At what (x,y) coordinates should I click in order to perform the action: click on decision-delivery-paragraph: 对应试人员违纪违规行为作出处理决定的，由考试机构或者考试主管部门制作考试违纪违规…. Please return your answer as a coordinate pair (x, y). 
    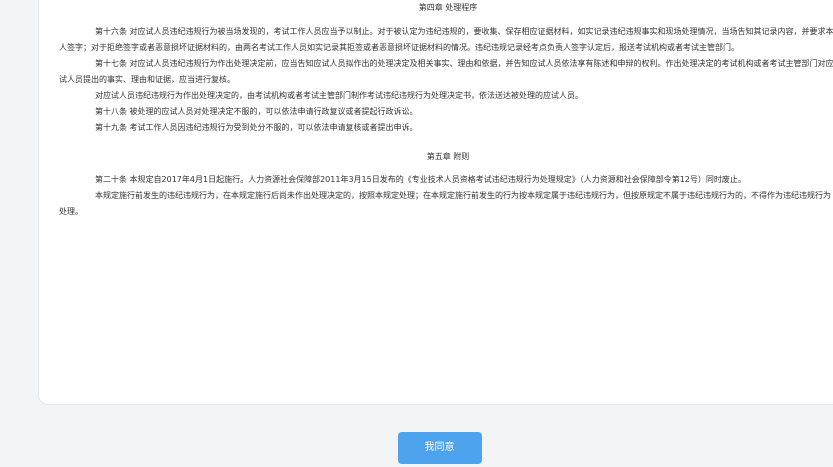
    Looking at the image, I should click on (339, 95).